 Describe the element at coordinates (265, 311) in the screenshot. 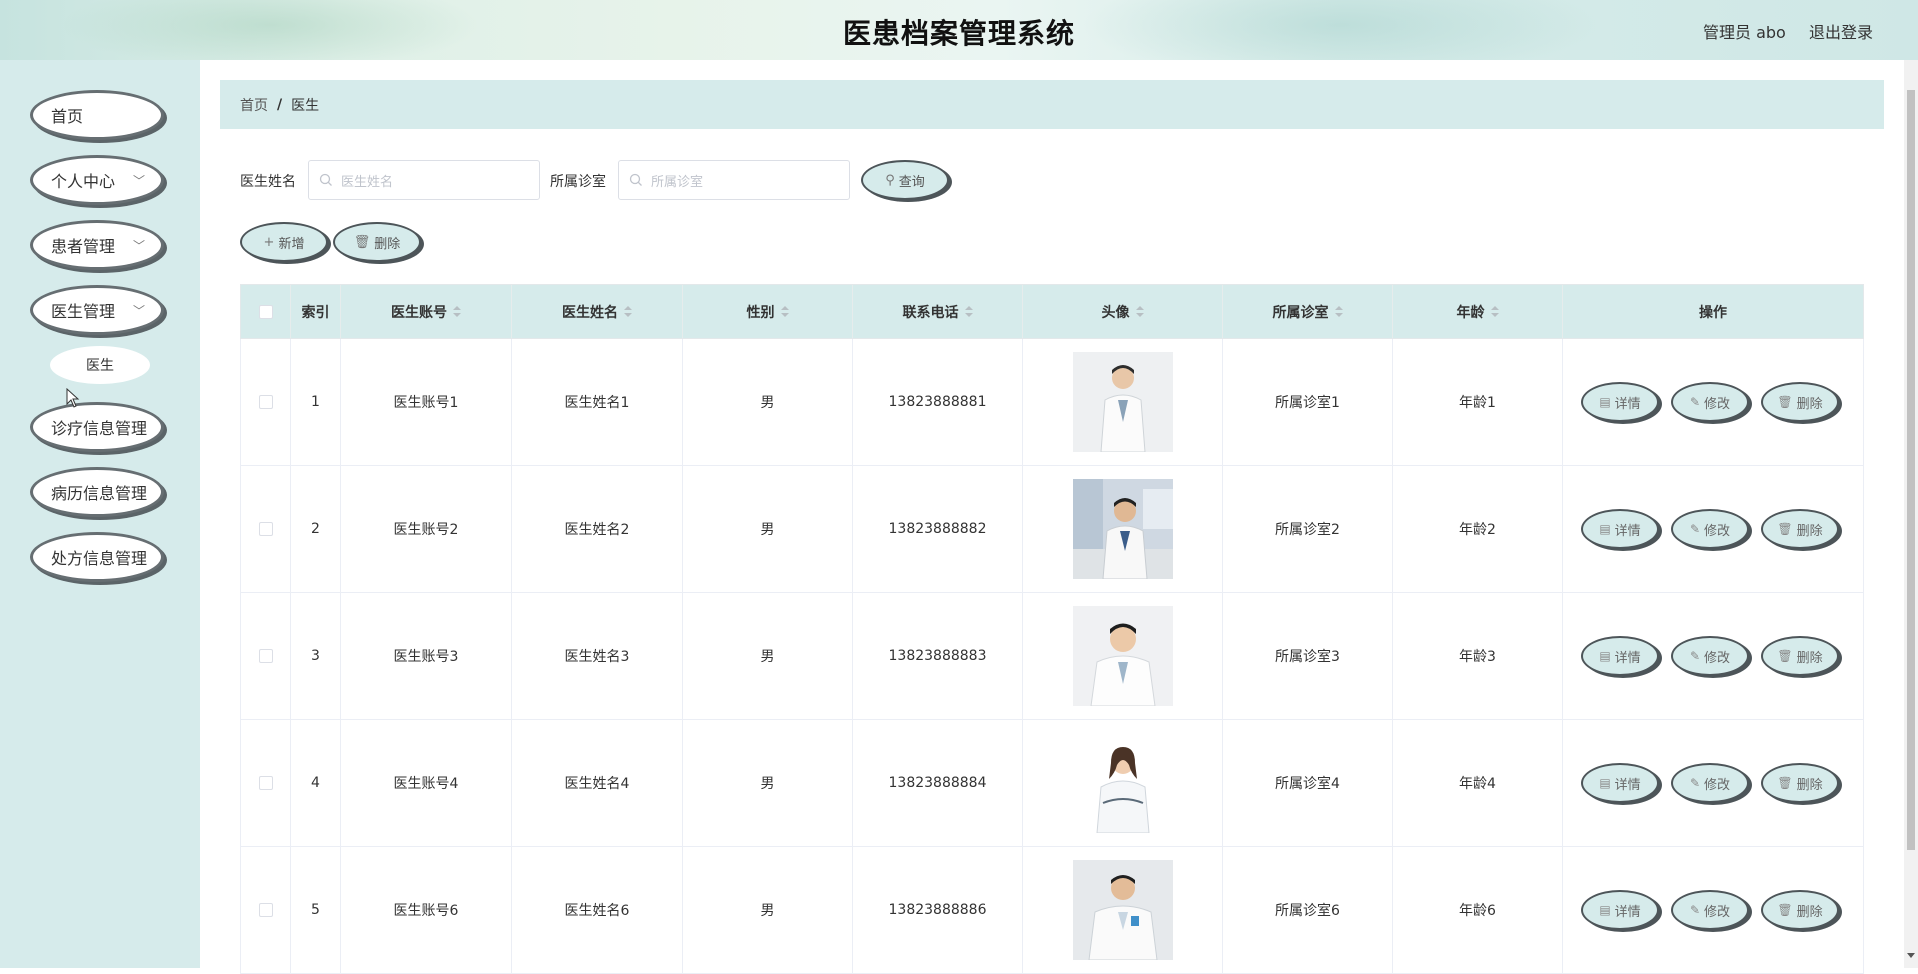

I see `select-all-checkbox` at that location.